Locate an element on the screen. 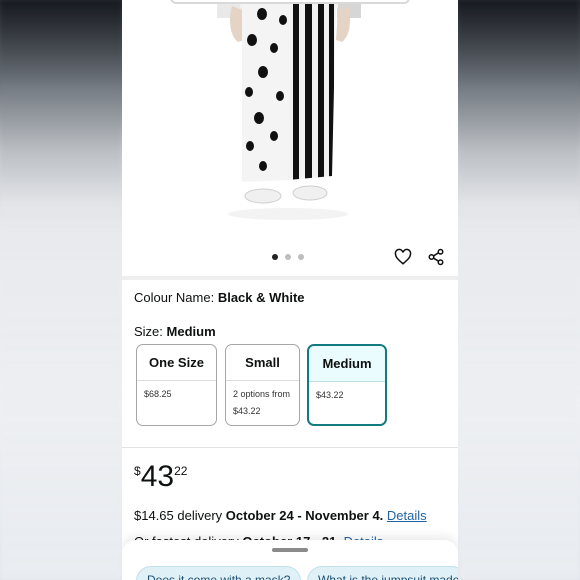 This screenshot has width=580, height=580. question-chip: Does it come with a mask? is located at coordinates (218, 573).